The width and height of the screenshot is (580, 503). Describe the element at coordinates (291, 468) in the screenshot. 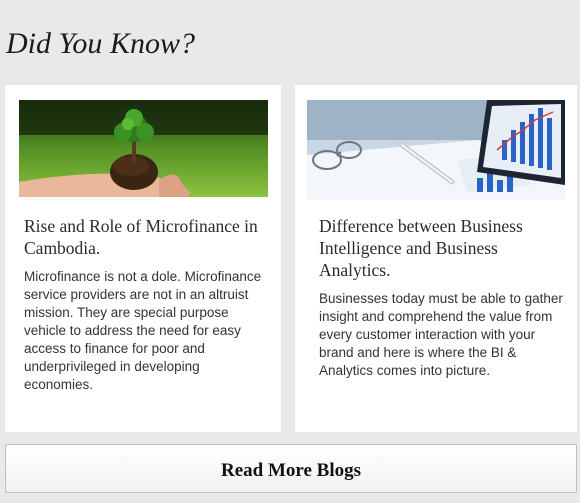

I see `read-more-blogs-button: Read More Blogs` at that location.